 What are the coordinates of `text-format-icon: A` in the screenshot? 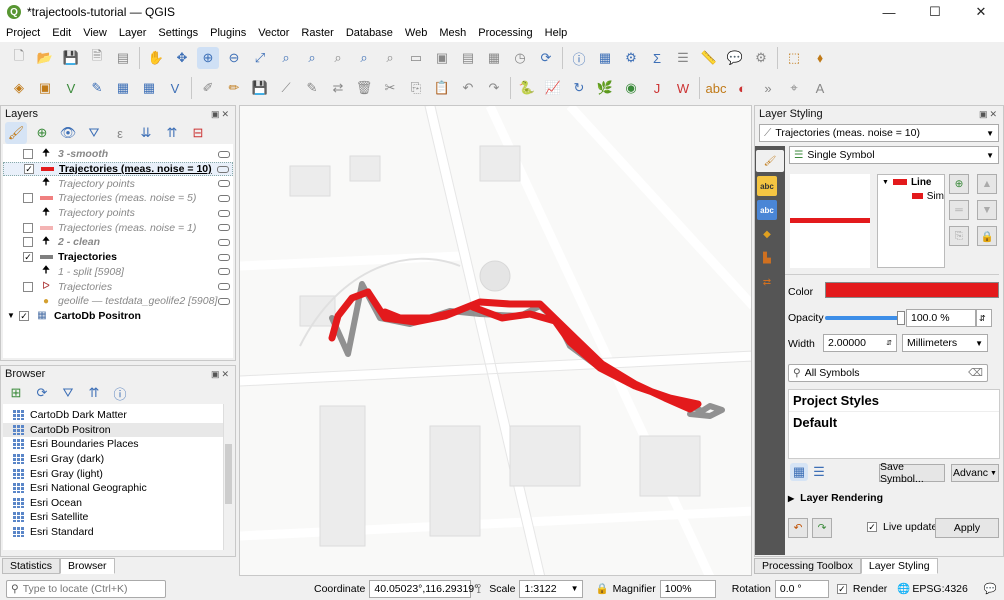 It's located at (820, 88).